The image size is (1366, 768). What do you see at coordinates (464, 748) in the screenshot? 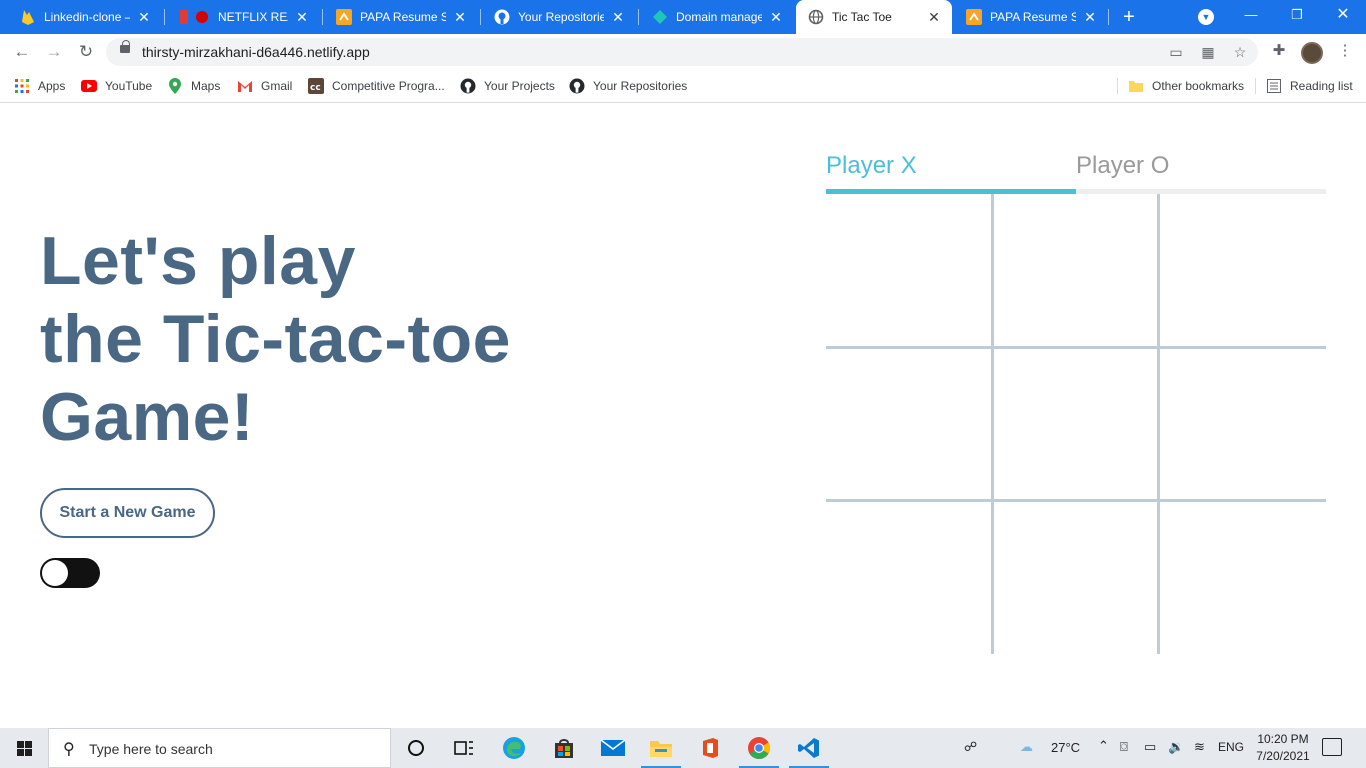
I see `task-view-icon` at bounding box center [464, 748].